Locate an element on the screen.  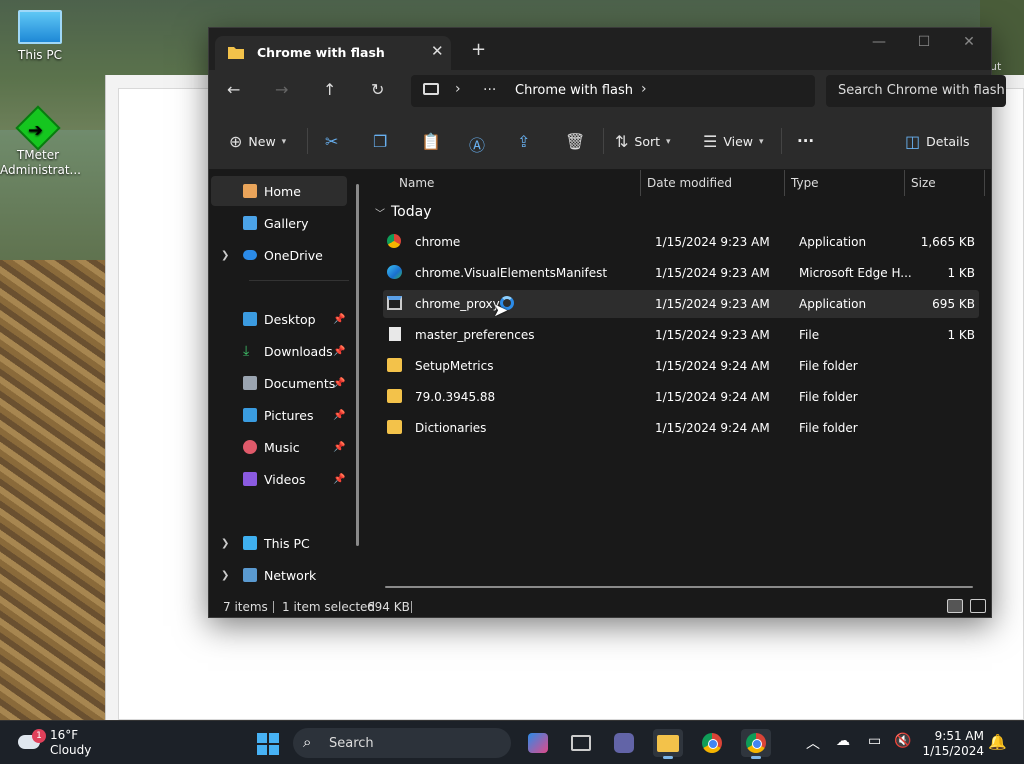
maximize-icon: ☐ is located at coordinates (924, 42).